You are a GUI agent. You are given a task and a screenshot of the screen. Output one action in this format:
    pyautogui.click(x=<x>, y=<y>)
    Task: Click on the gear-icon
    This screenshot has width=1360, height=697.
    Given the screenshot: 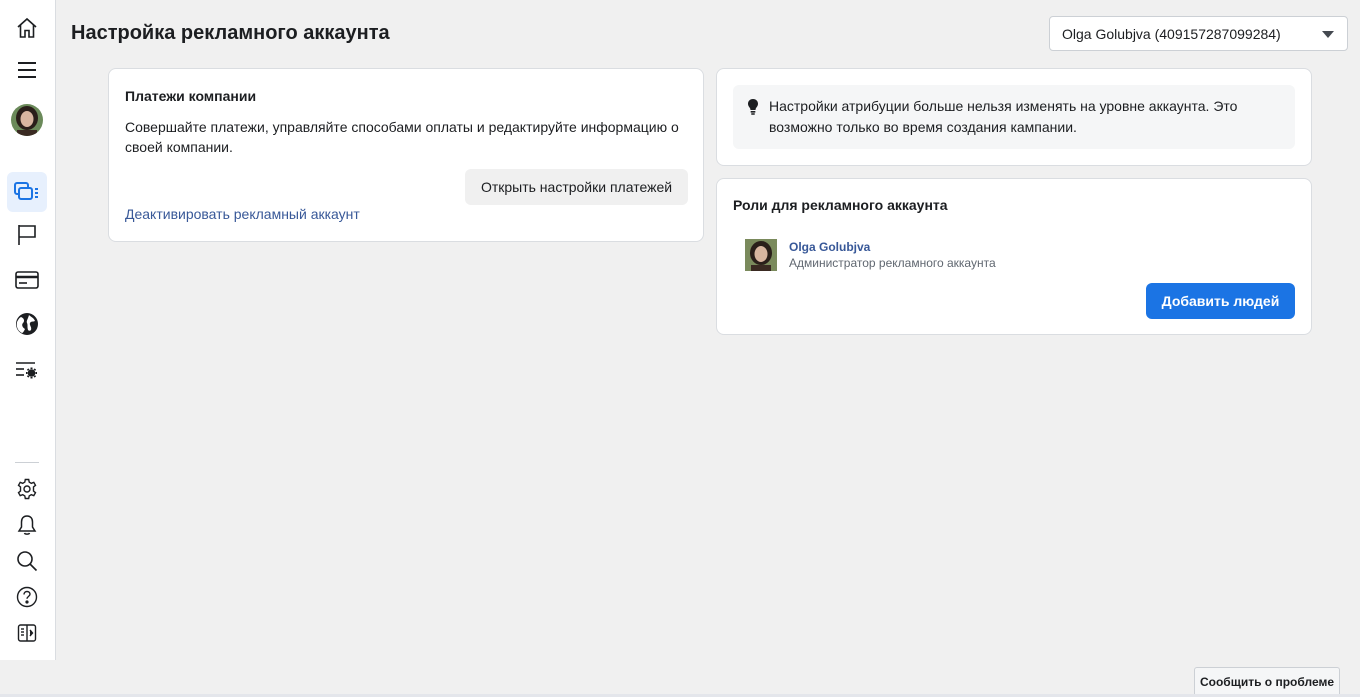 What is the action you would take?
    pyautogui.click(x=27, y=489)
    